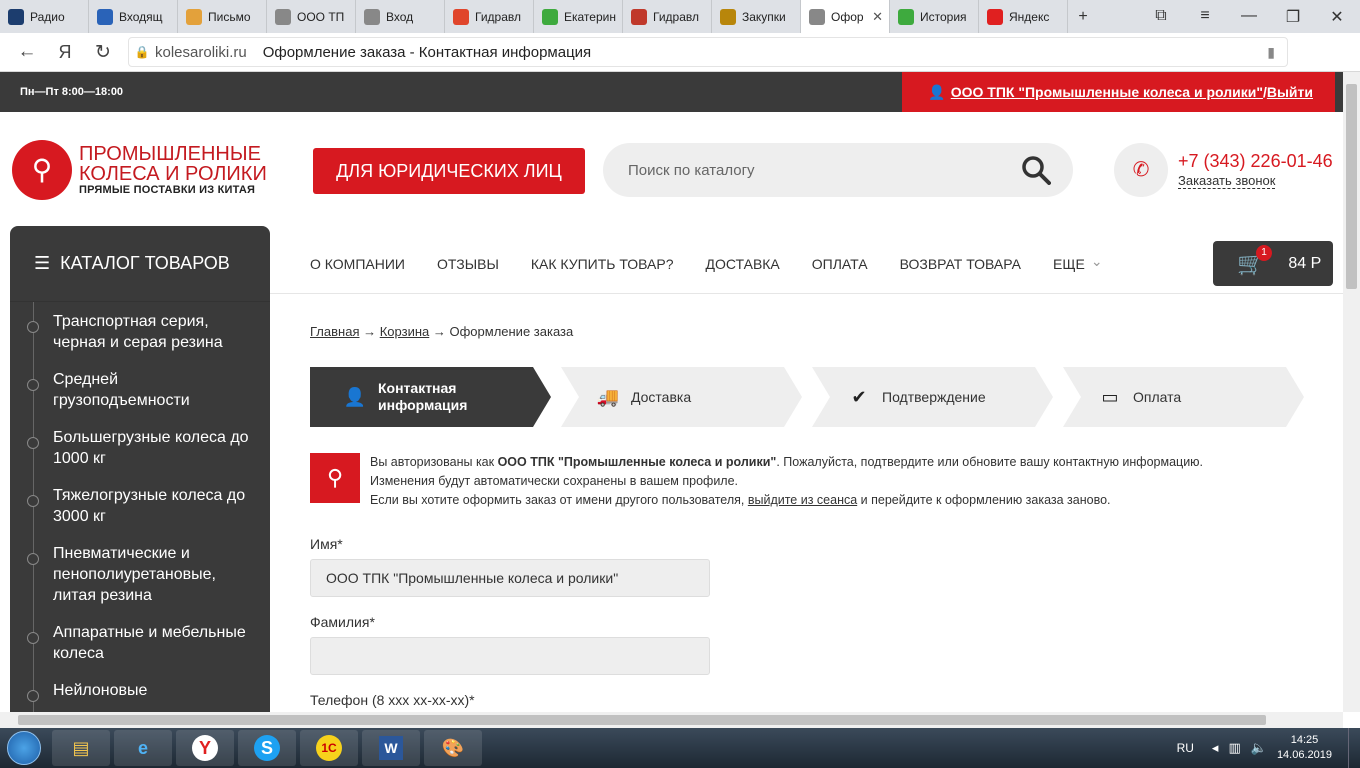 The image size is (1360, 768). What do you see at coordinates (578, 16) in the screenshot?
I see `browser-tab: Екатерин` at bounding box center [578, 16].